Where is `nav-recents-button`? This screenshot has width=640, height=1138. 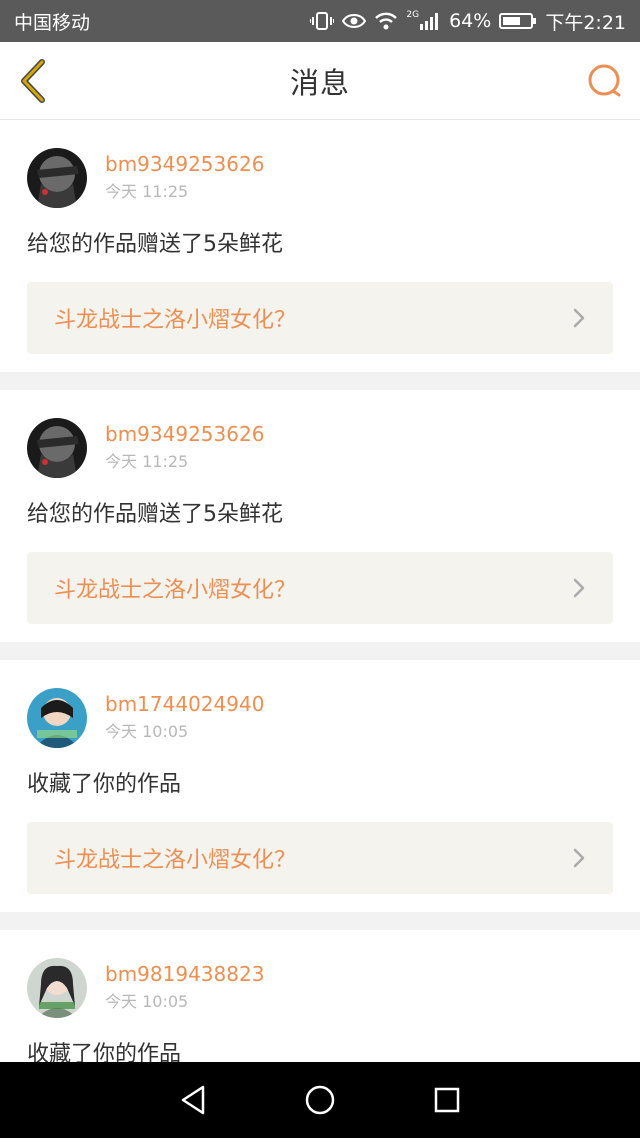
nav-recents-button is located at coordinates (447, 1100).